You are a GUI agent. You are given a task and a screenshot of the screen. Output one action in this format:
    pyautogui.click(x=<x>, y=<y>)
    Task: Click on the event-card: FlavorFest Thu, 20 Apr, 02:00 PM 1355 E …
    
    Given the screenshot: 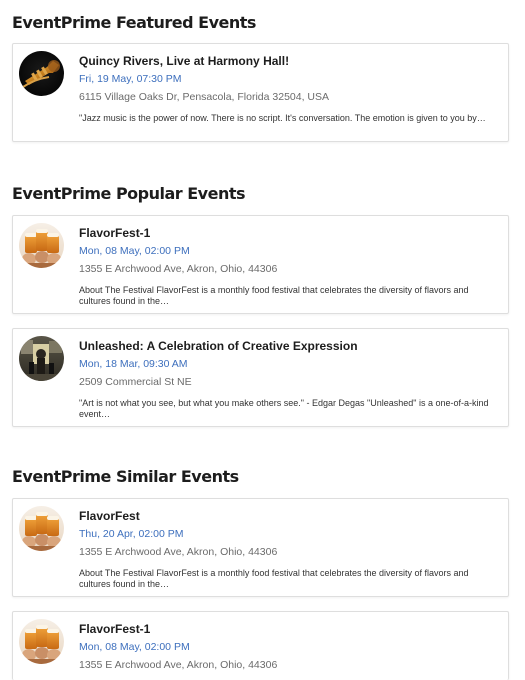 What is the action you would take?
    pyautogui.click(x=260, y=547)
    